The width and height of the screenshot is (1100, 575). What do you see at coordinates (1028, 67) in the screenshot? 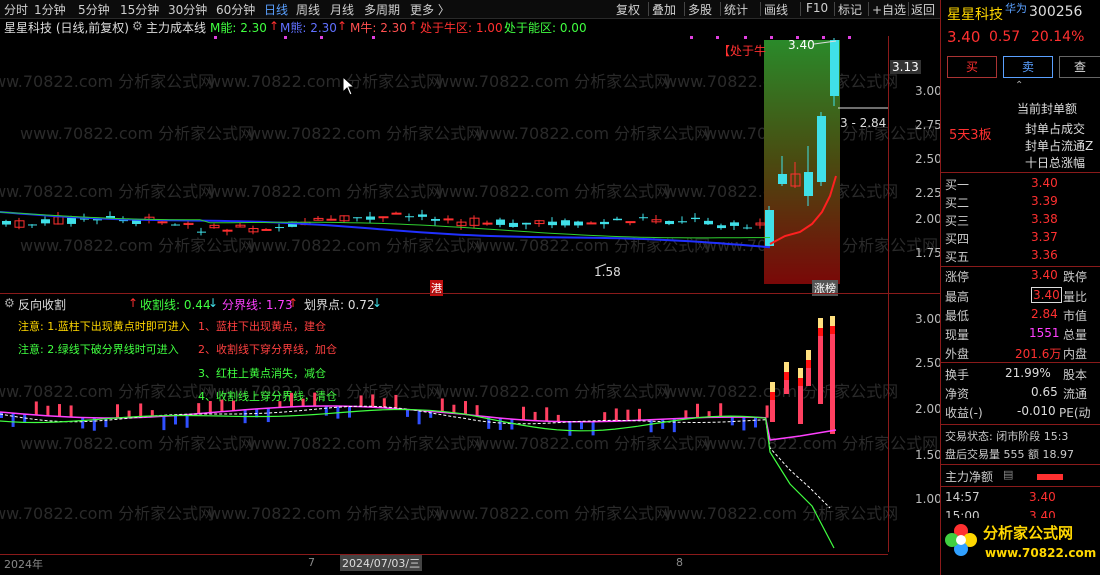
I see `sell-button: 卖` at bounding box center [1028, 67].